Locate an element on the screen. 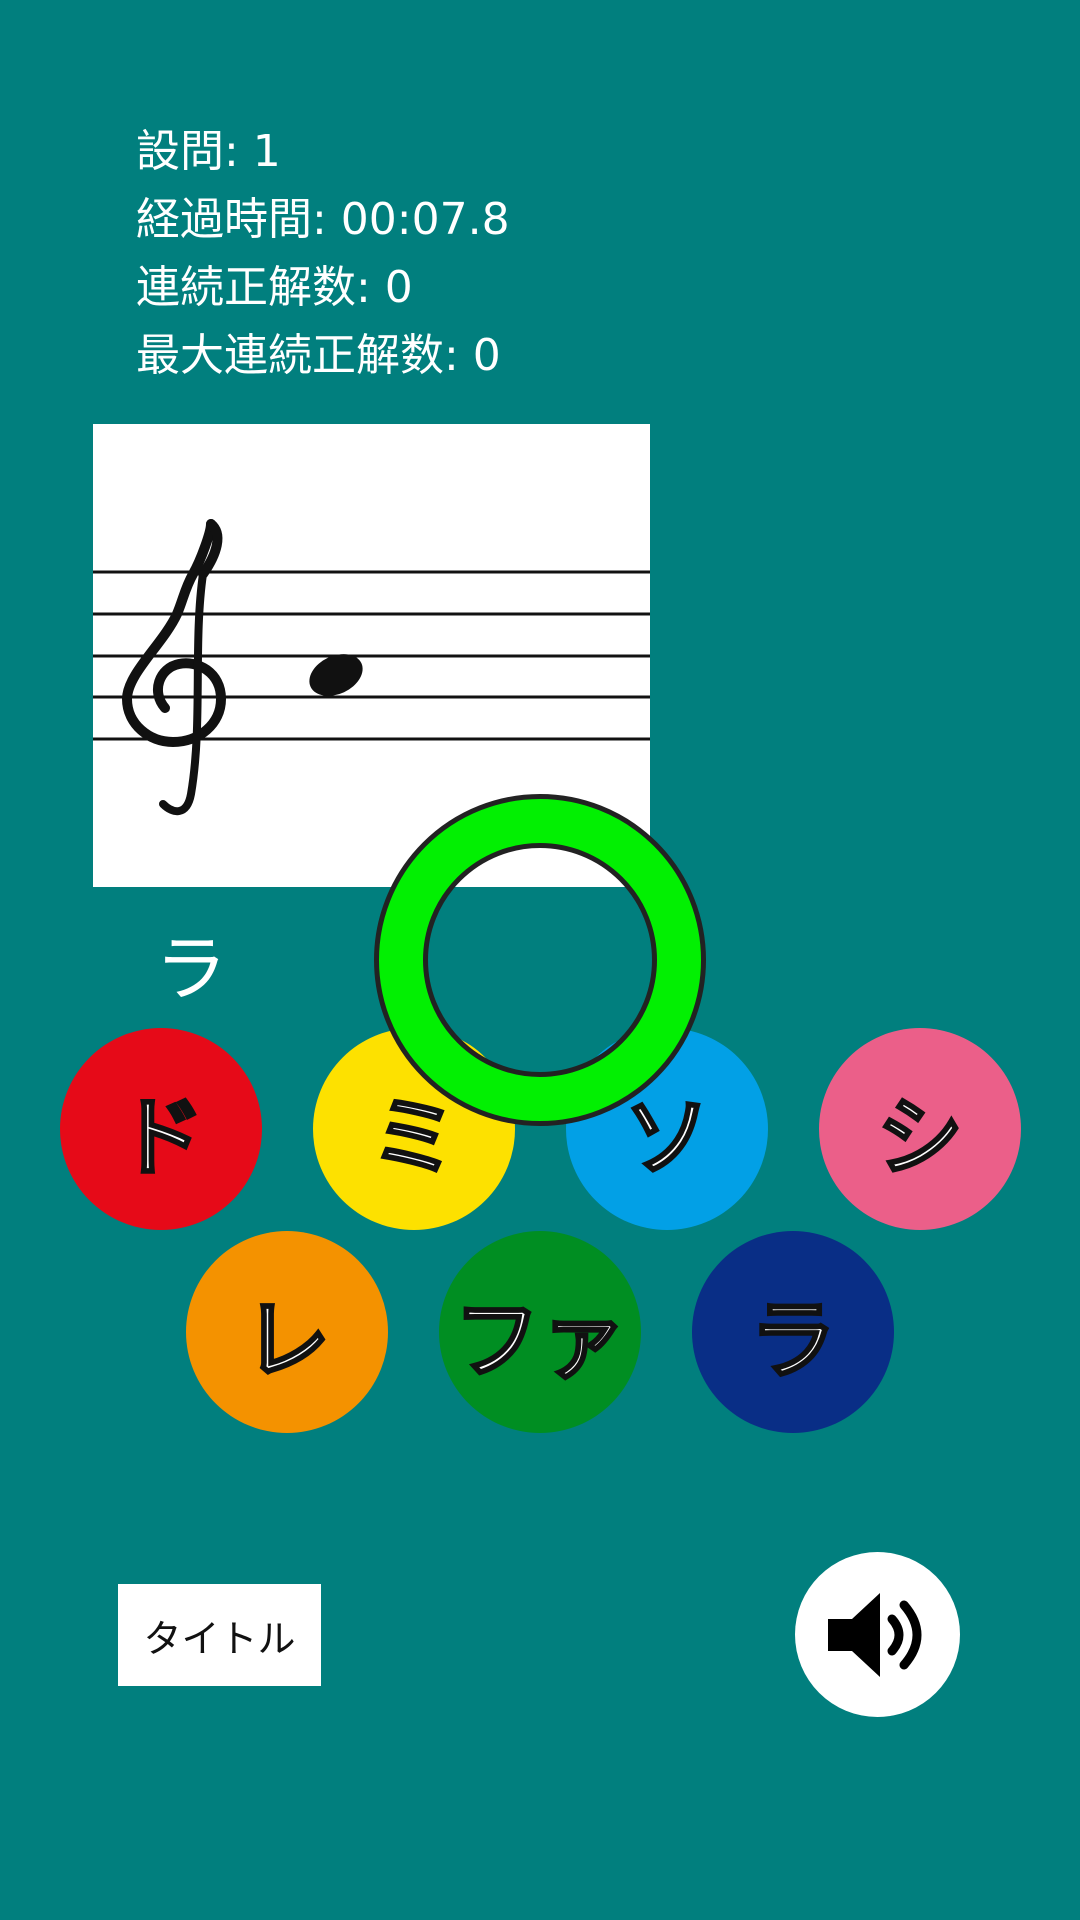 The image size is (1080, 1920). note-button-label: ファ is located at coordinates (540, 1340).